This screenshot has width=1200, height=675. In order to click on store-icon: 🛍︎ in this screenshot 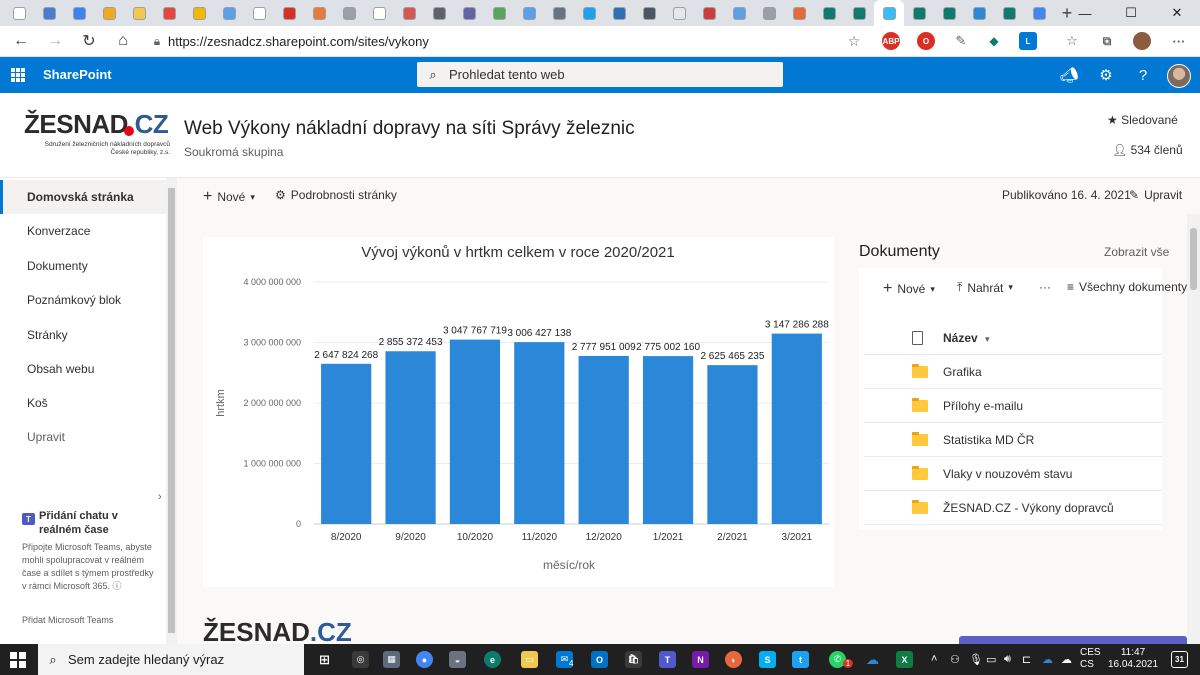, I will do `click(633, 659)`.